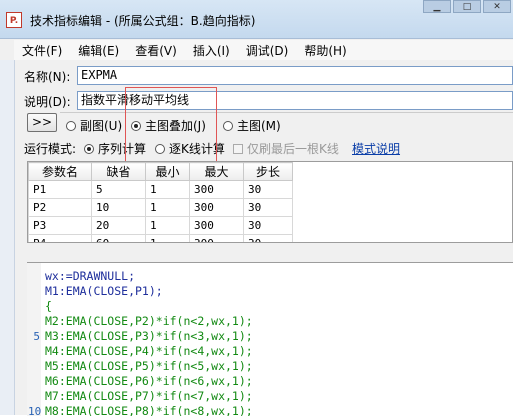 This screenshot has width=513, height=416. What do you see at coordinates (118, 238) in the screenshot?
I see `param-default: 60` at bounding box center [118, 238].